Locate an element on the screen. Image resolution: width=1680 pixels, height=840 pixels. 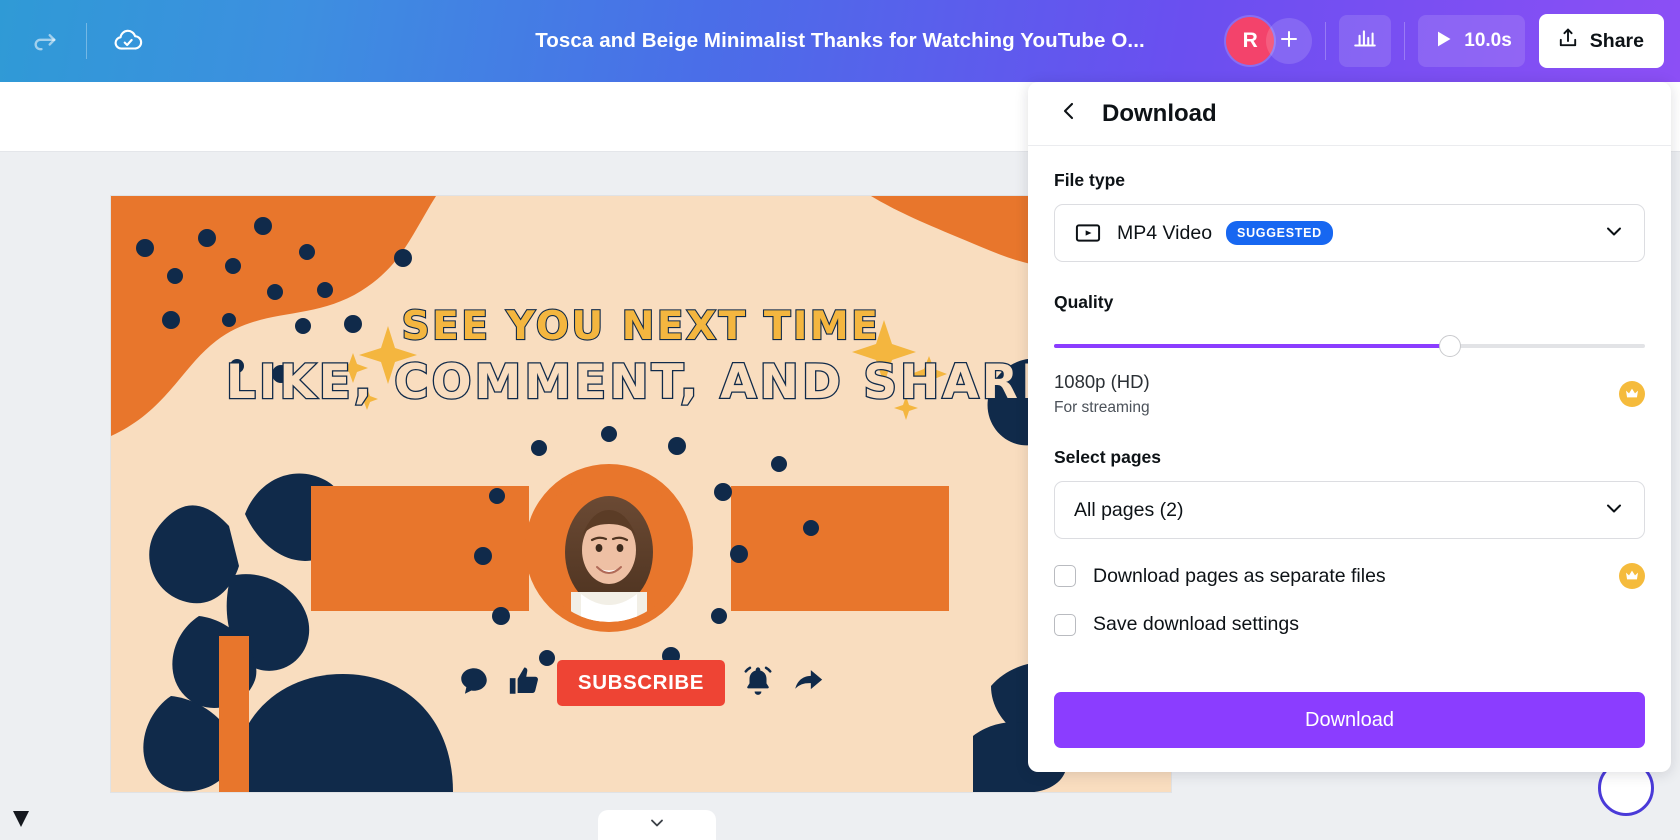
thumbs-up-icon is located at coordinates (524, 683).